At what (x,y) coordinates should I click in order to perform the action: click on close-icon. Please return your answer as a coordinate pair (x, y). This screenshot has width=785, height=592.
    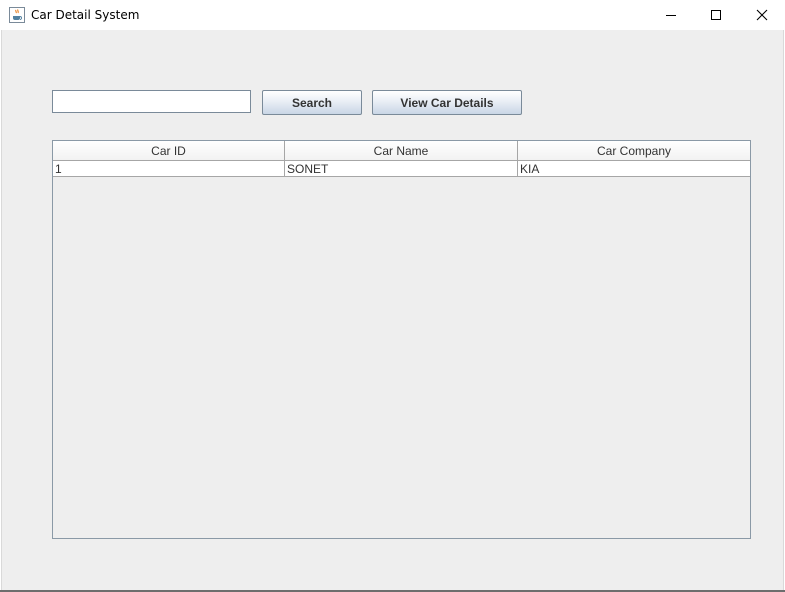
    Looking at the image, I should click on (762, 15).